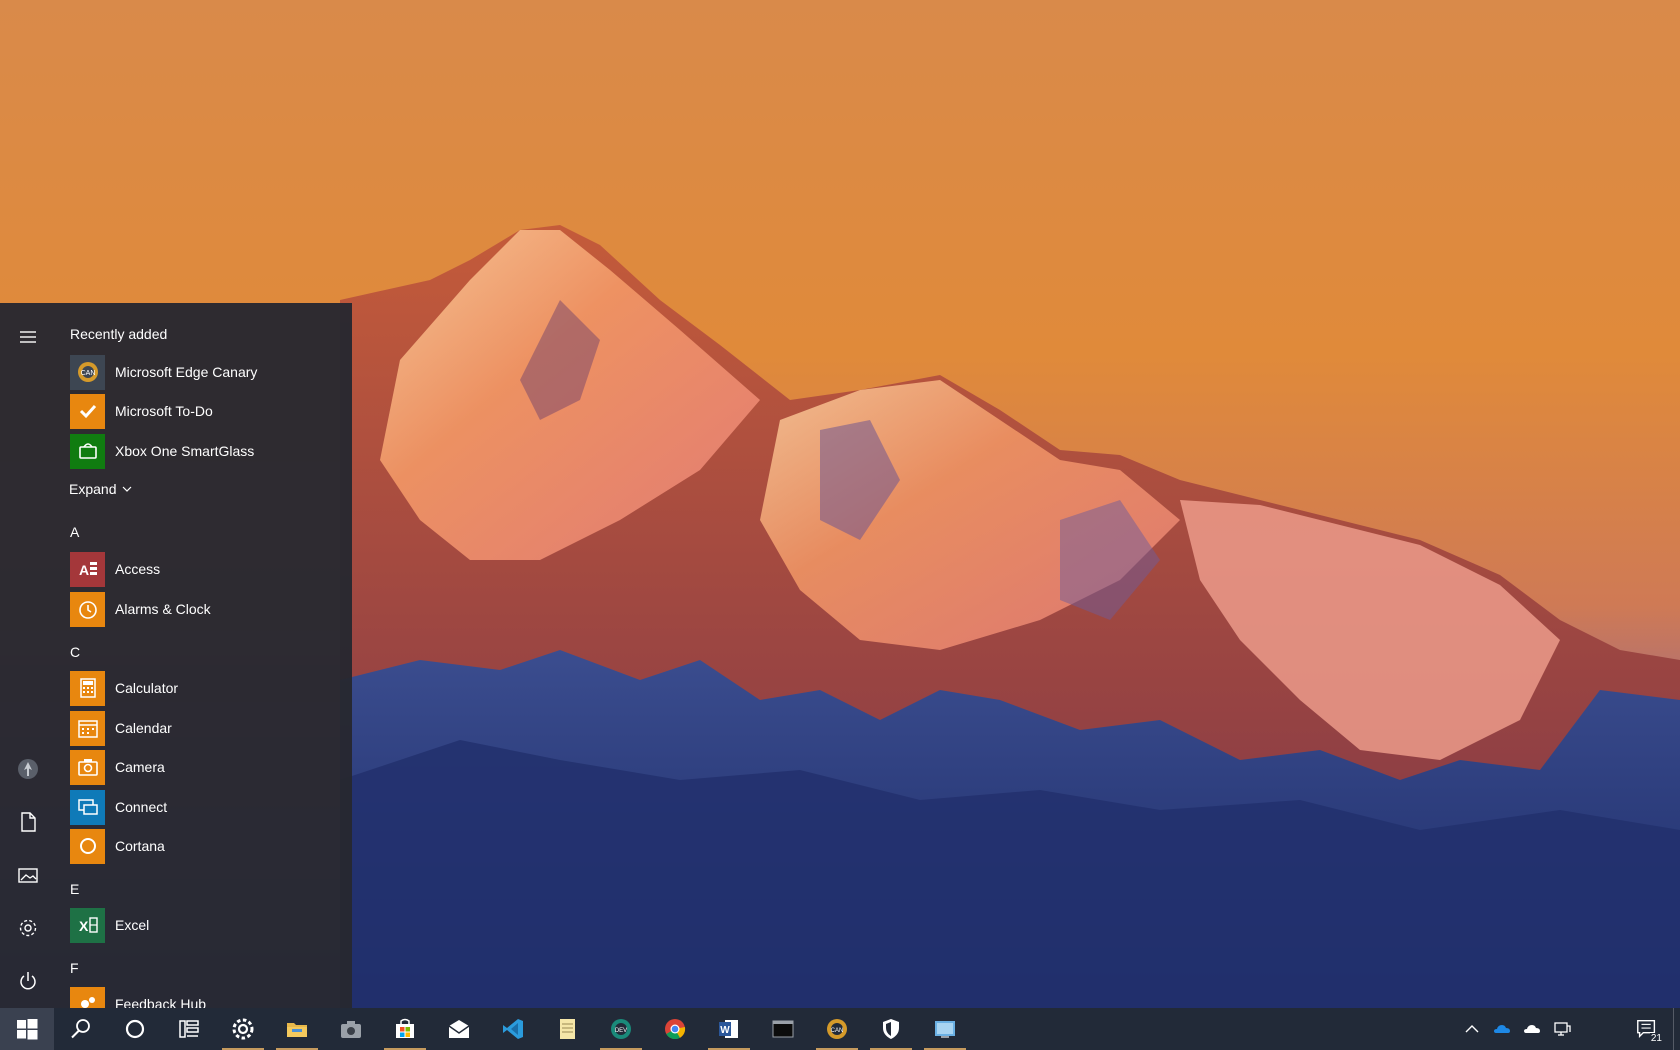 This screenshot has width=1680, height=1050. What do you see at coordinates (87, 609) in the screenshot?
I see `alarm-clock-icon` at bounding box center [87, 609].